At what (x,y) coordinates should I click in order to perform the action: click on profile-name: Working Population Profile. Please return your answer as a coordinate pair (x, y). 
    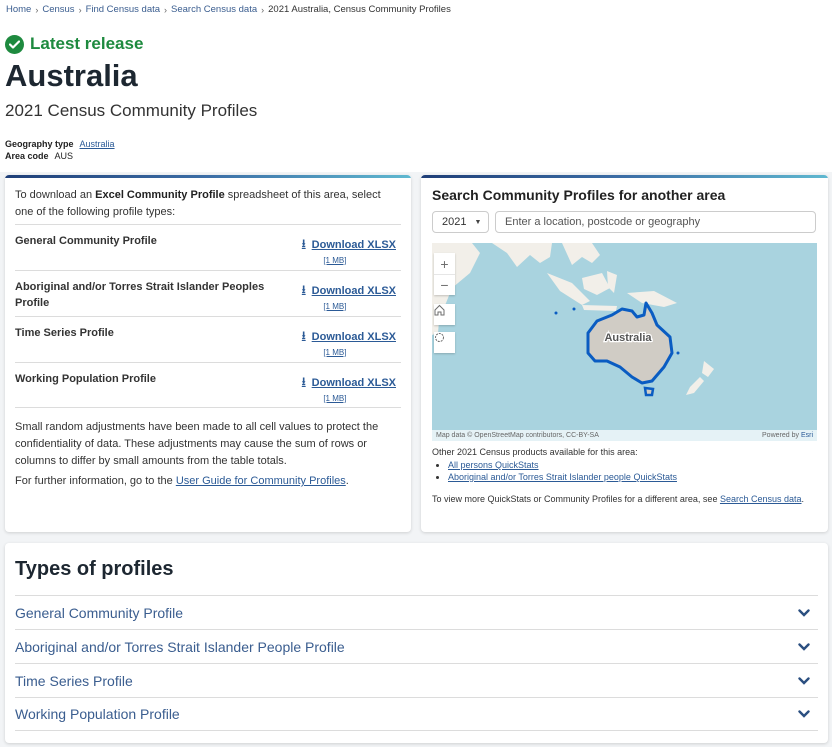
    Looking at the image, I should click on (85, 379).